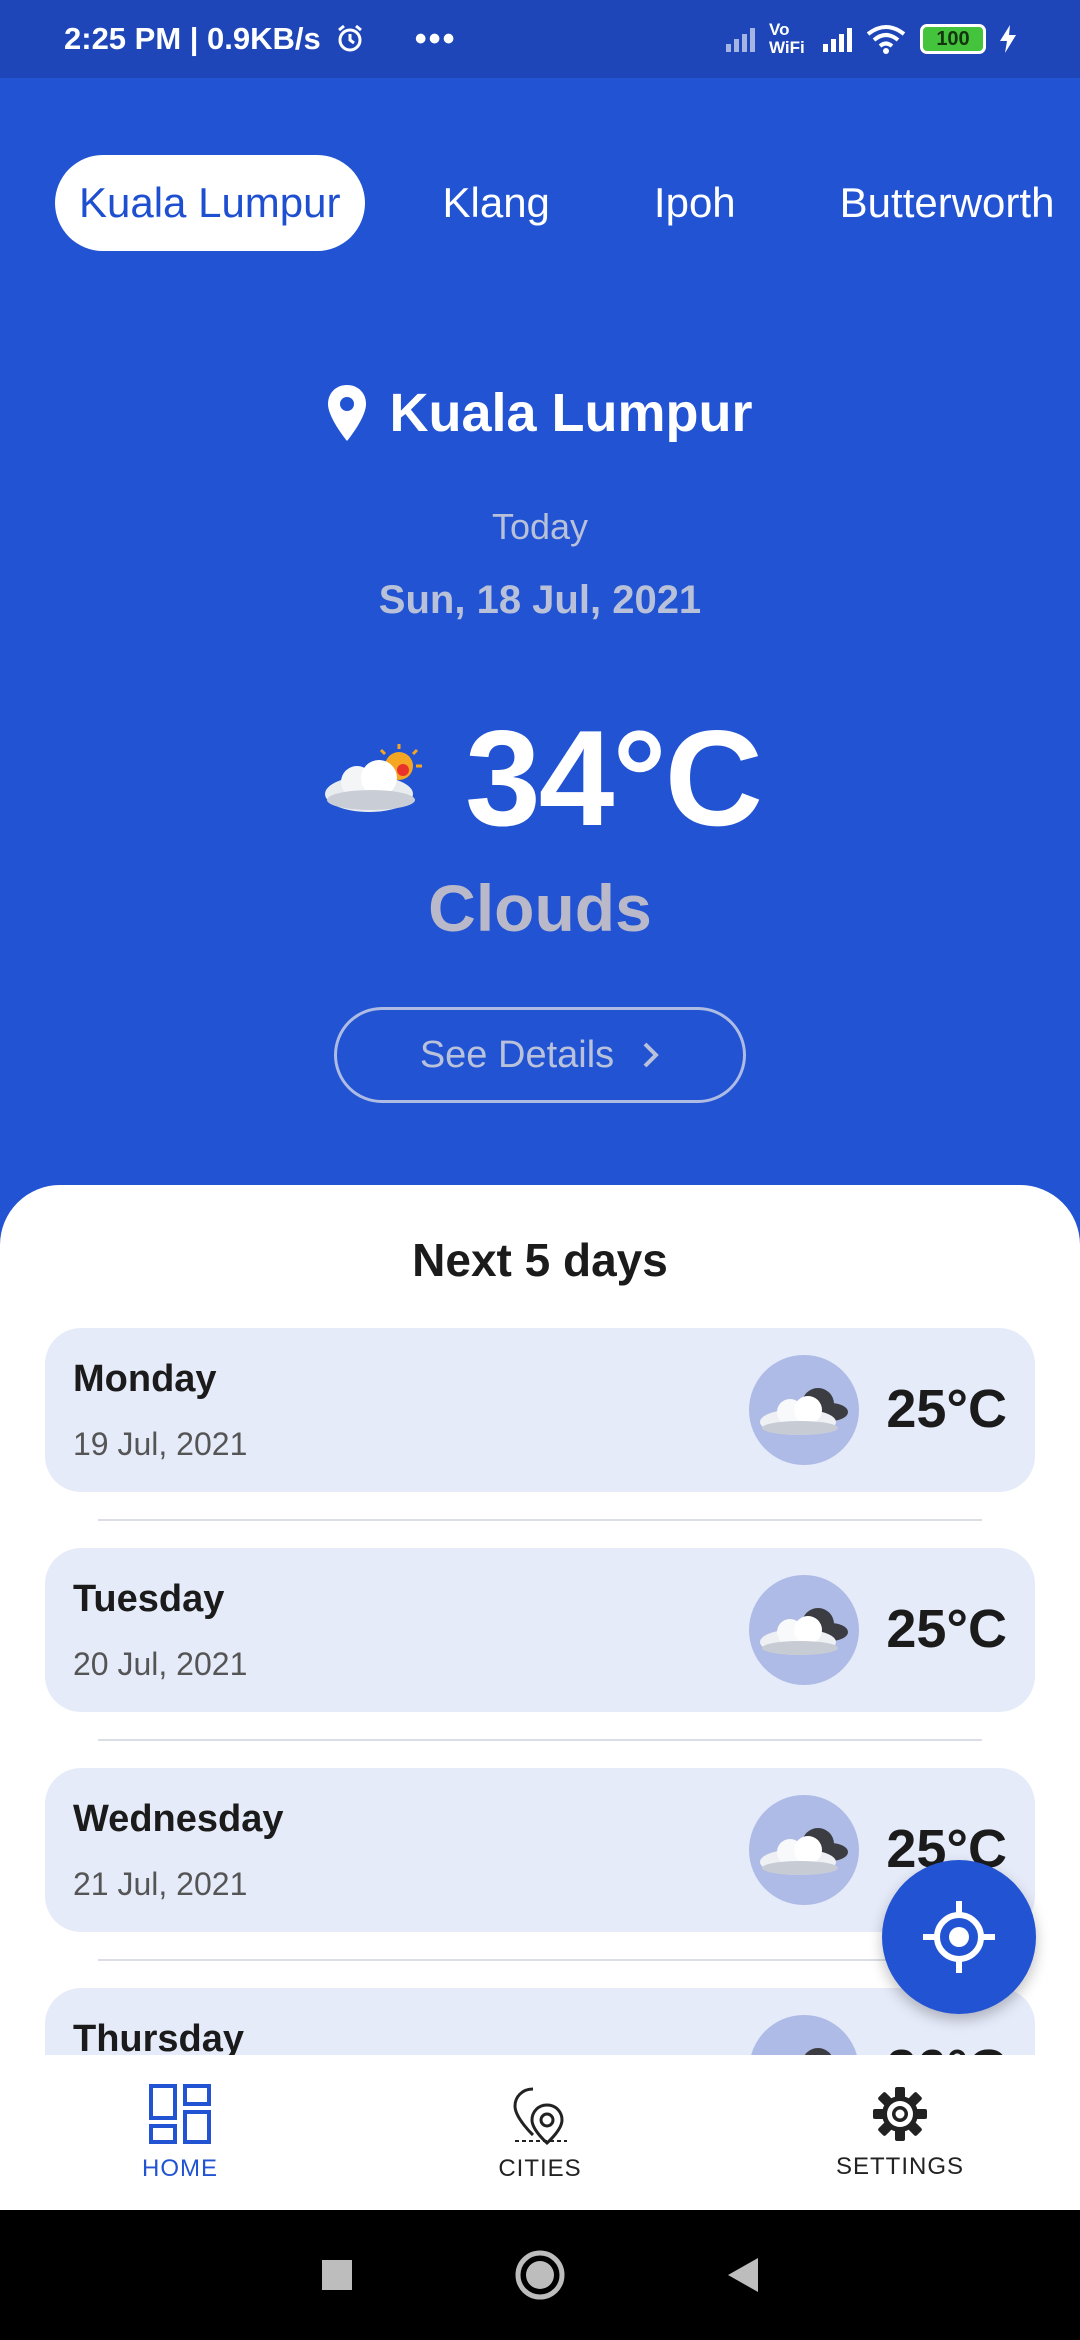 The width and height of the screenshot is (1080, 2340). I want to click on see-details-button: See Details, so click(540, 1055).